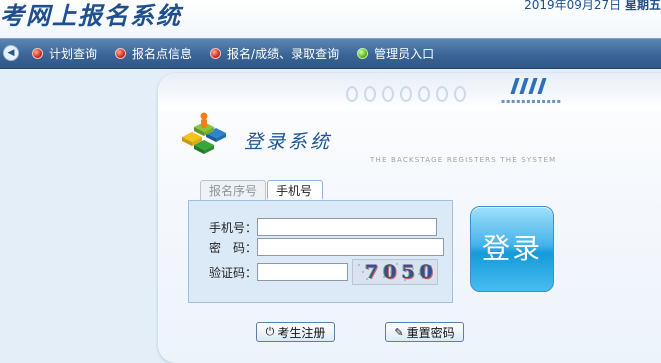 This screenshot has width=661, height=363. I want to click on stripes-decoration, so click(528, 86).